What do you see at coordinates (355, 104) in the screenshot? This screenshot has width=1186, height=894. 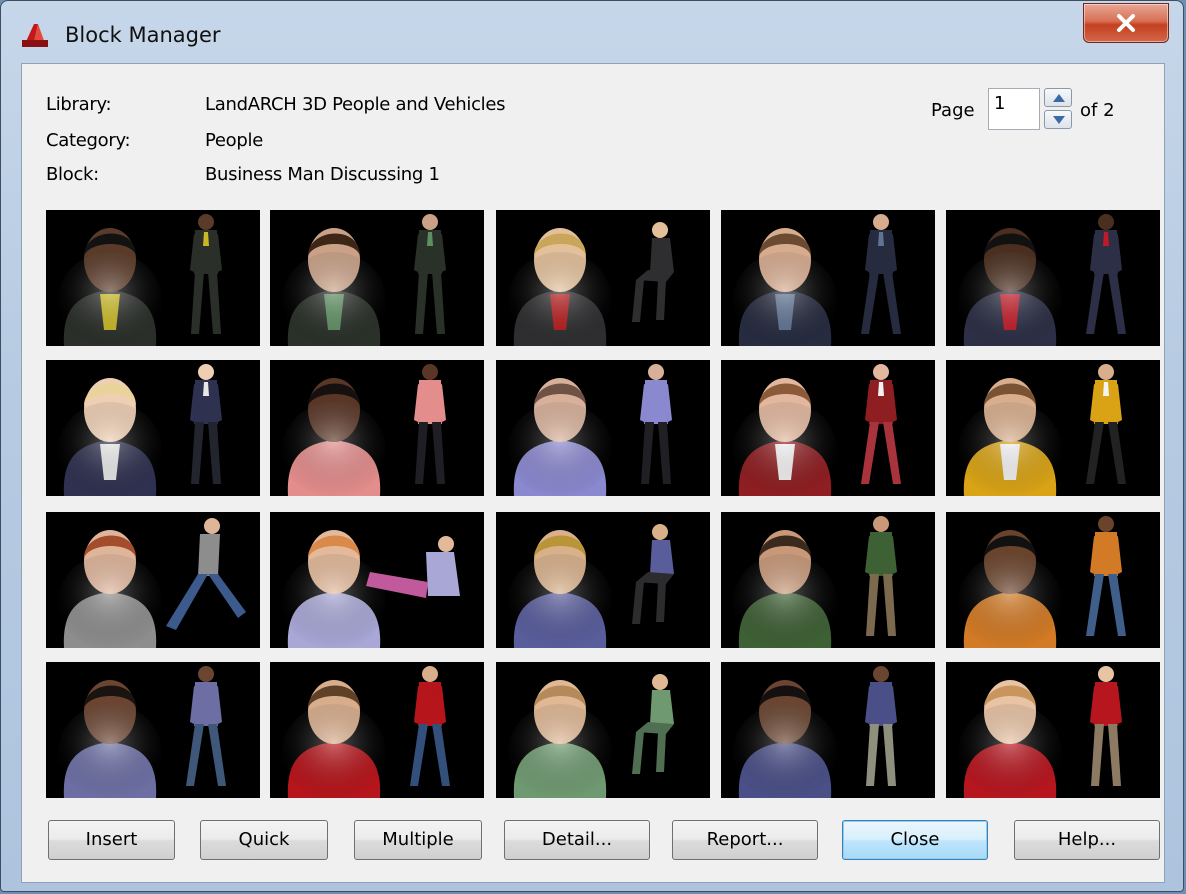 I see `library-value: LandARCH 3D People and Vehicles` at bounding box center [355, 104].